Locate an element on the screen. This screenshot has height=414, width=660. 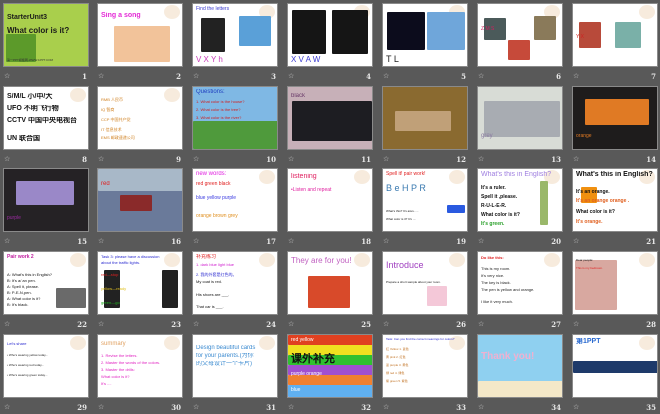
slide-thumbnail: purple is located at coordinates (46, 200).